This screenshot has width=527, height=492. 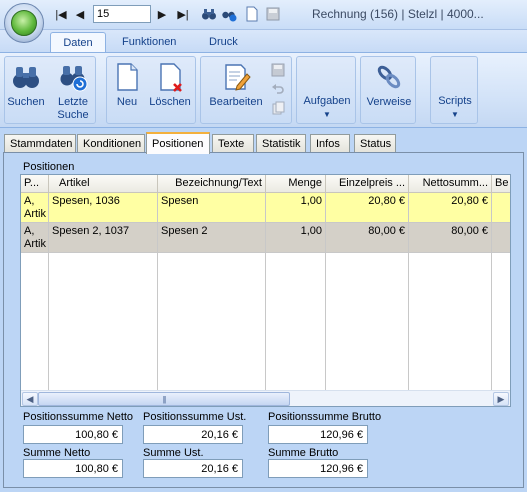 I want to click on positionssumme-ust-field: 20,16 €, so click(x=193, y=434).